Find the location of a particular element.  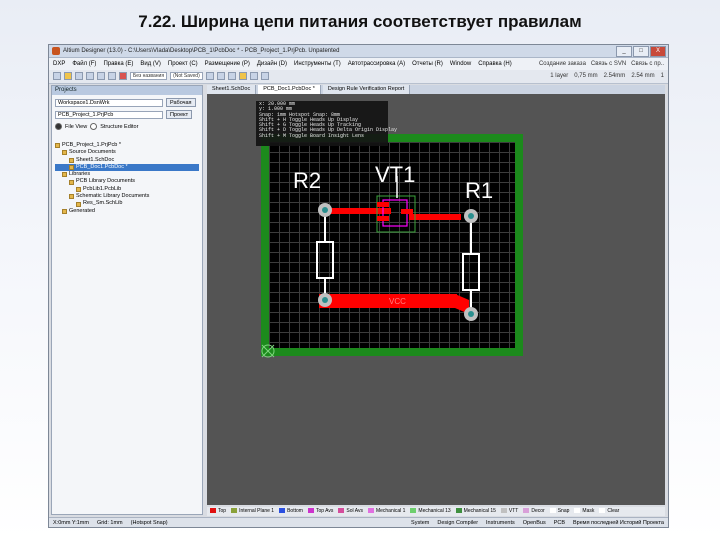

place-via-icon is located at coordinates (231, 76).